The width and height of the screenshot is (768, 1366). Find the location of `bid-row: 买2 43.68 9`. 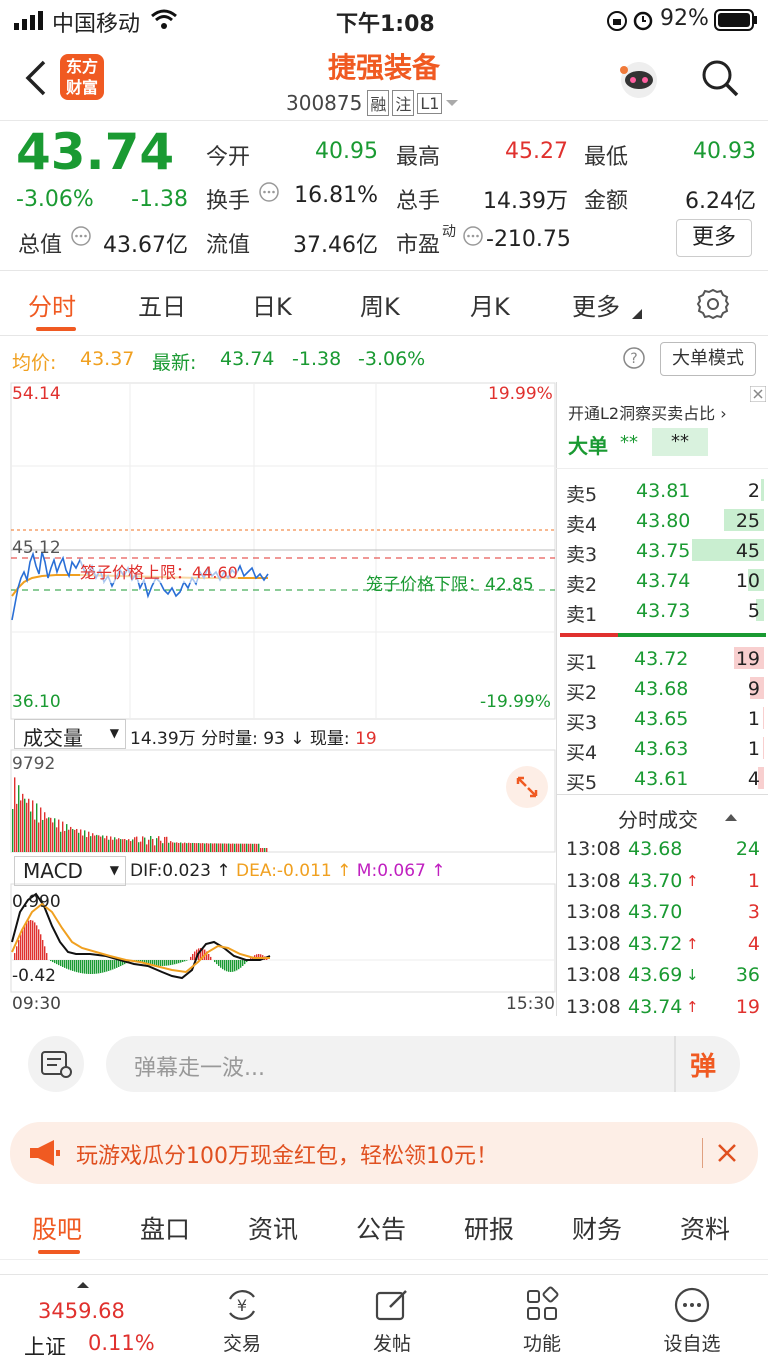

bid-row: 买2 43.68 9 is located at coordinates (662, 689).